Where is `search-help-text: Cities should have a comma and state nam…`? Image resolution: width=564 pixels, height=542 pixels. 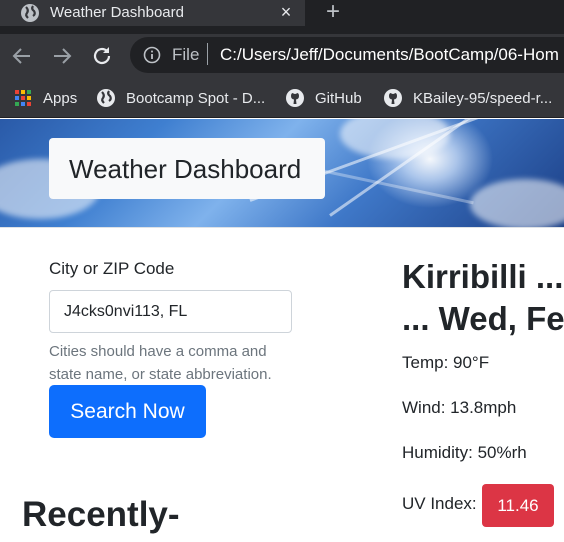 search-help-text: Cities should have a comma and state nam… is located at coordinates (160, 363).